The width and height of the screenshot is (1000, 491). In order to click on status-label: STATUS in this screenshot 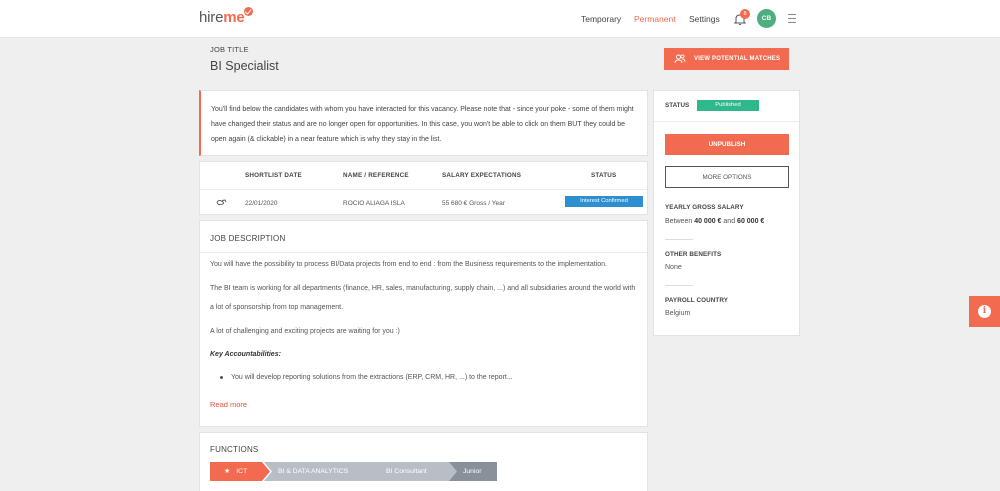, I will do `click(677, 105)`.